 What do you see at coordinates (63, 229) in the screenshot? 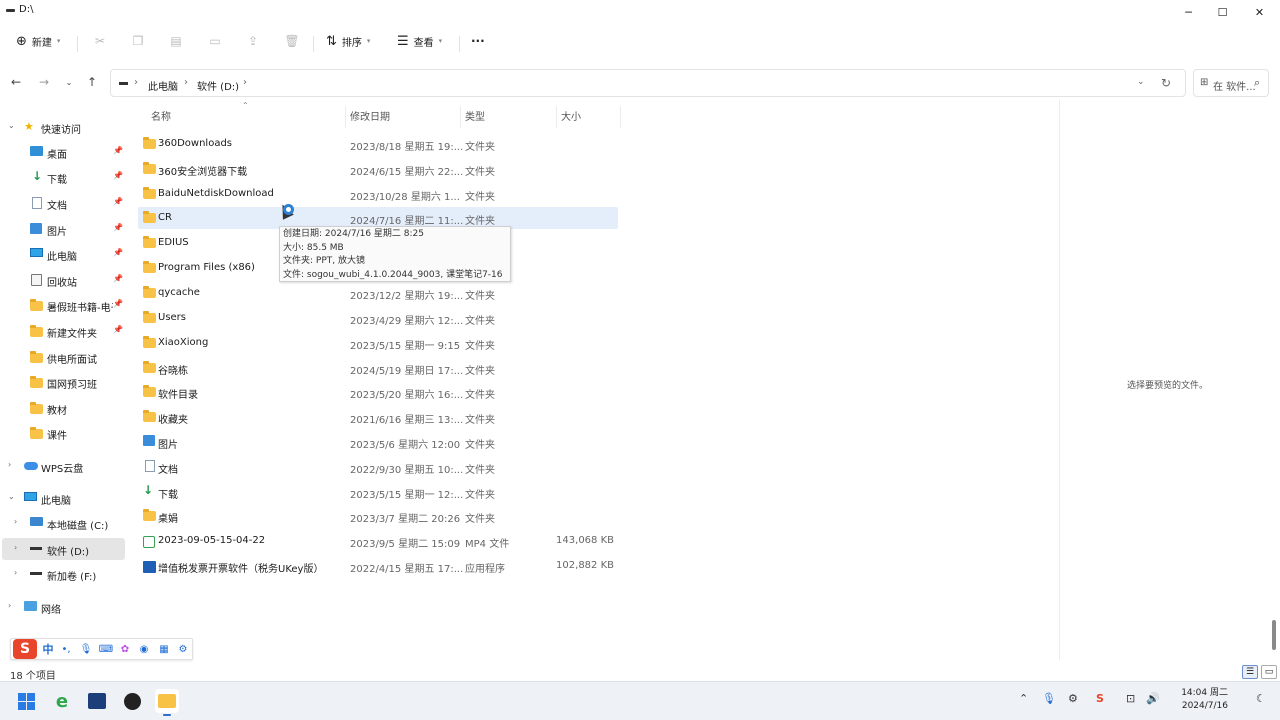
I see `sidebar-item-pictures: 图片 📌` at bounding box center [63, 229].